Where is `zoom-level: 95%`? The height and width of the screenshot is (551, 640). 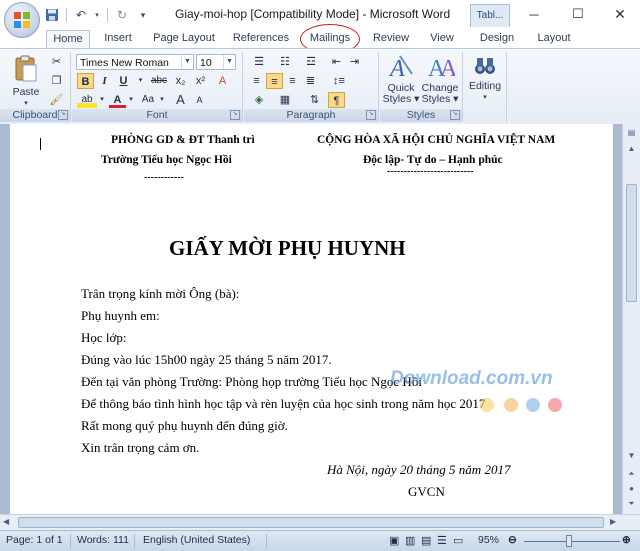 zoom-level: 95% is located at coordinates (488, 540).